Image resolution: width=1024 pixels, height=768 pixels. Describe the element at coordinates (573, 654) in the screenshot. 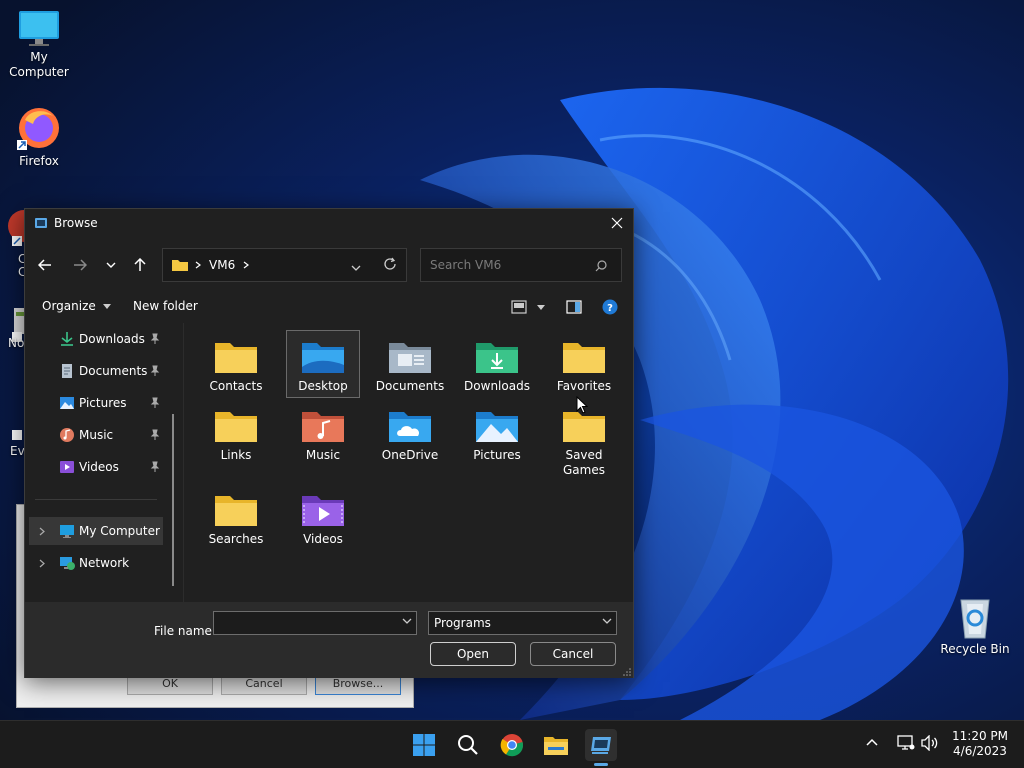

I see `cancel-button: Cancel` at that location.